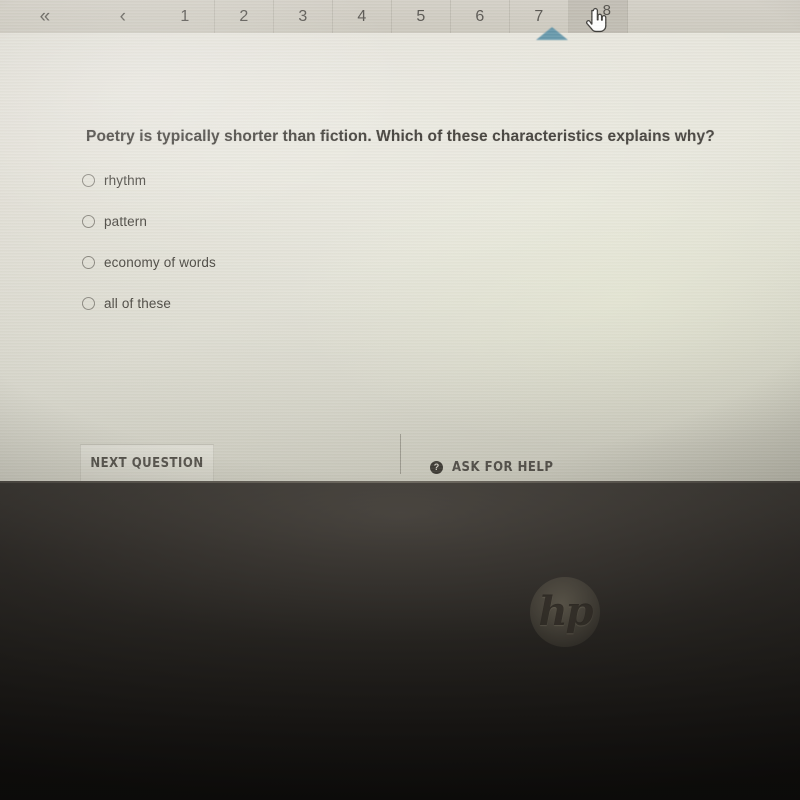 This screenshot has width=800, height=800. Describe the element at coordinates (503, 467) in the screenshot. I see `ask-for-help-label: ASK FOR HELP` at that location.